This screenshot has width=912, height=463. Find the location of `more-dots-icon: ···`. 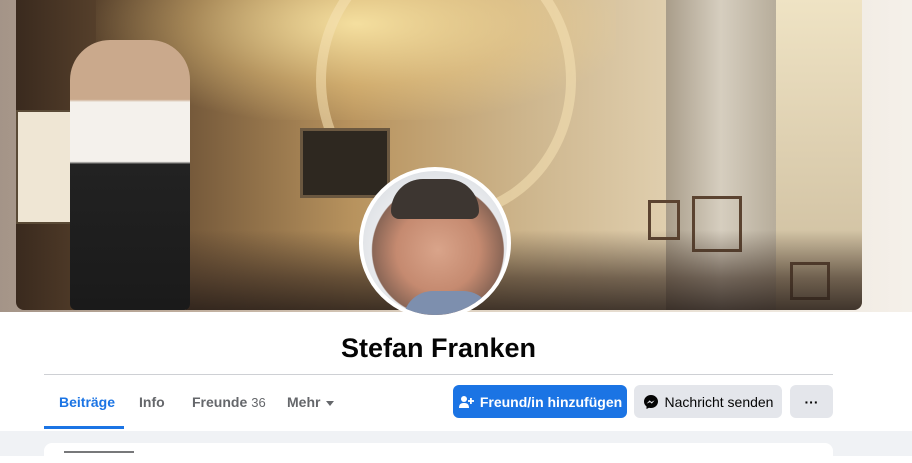

more-dots-icon: ··· is located at coordinates (811, 401).